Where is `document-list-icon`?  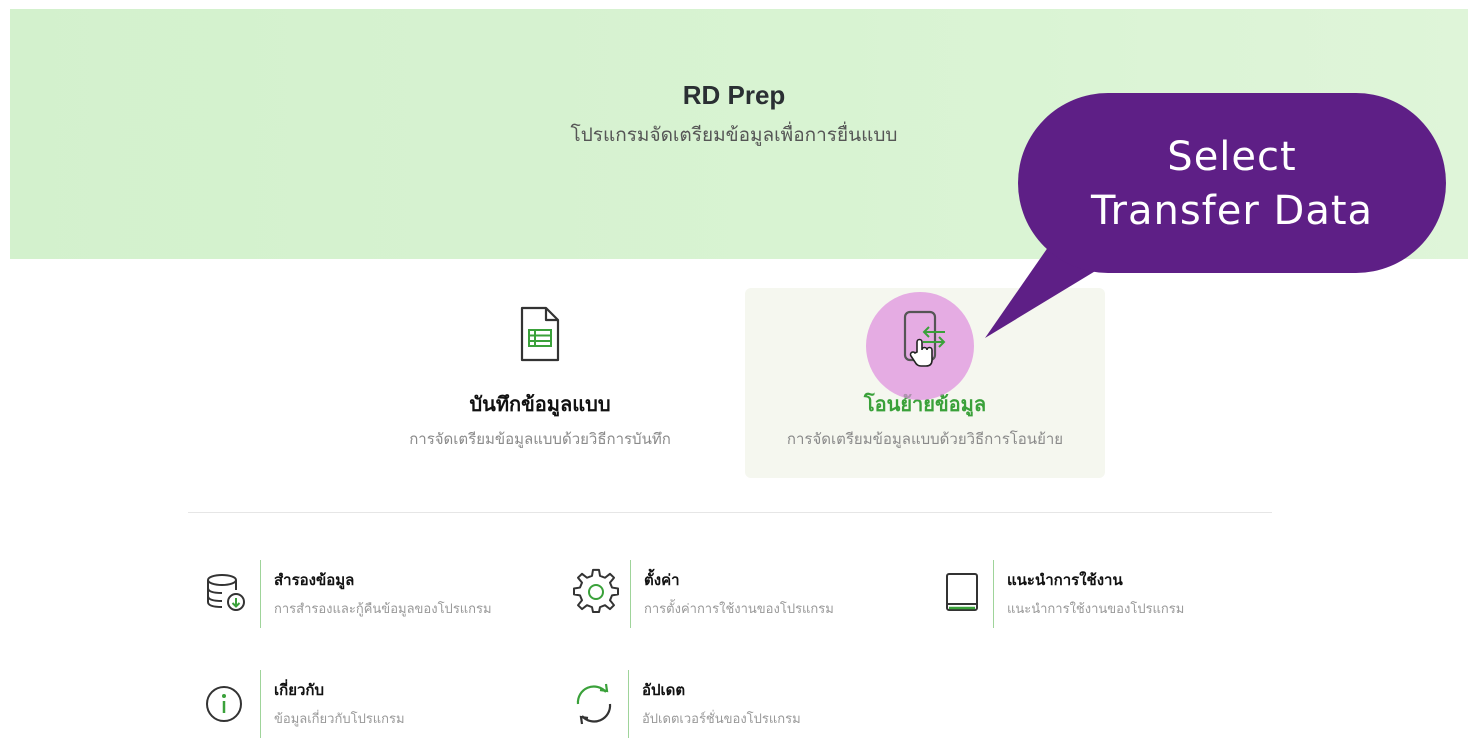
document-list-icon is located at coordinates (540, 336).